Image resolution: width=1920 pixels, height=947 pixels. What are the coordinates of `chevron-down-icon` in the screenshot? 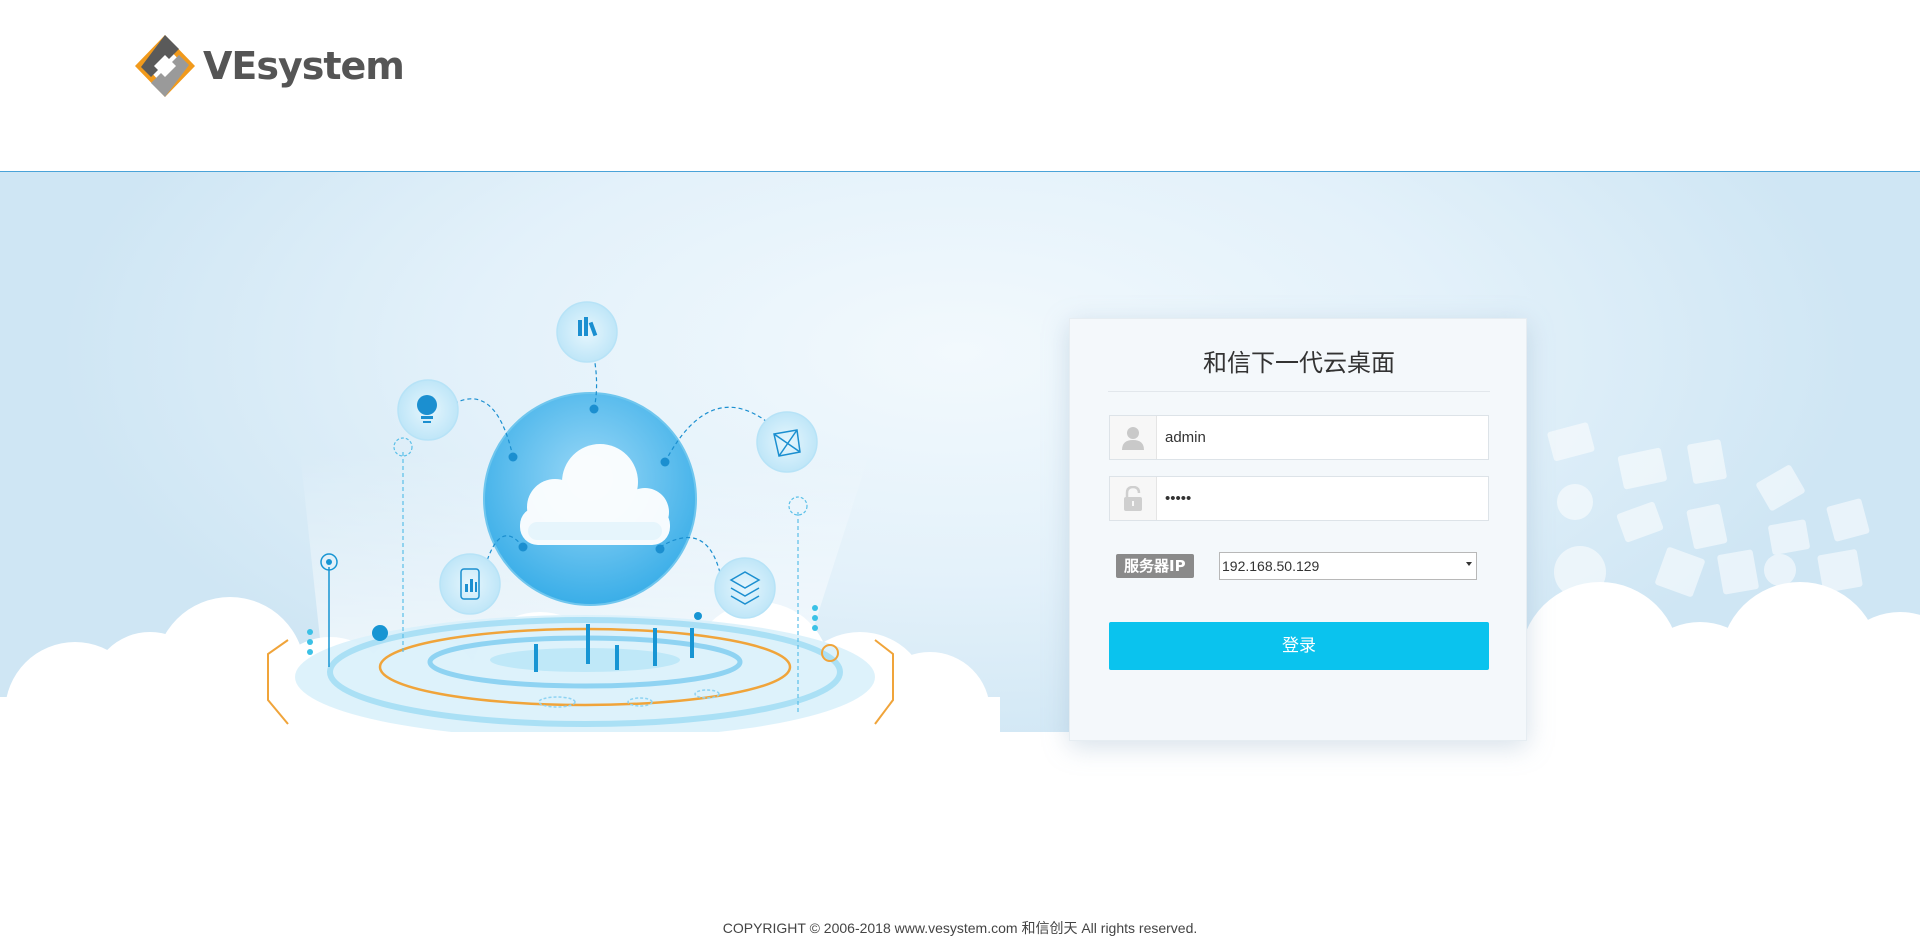 It's located at (1469, 564).